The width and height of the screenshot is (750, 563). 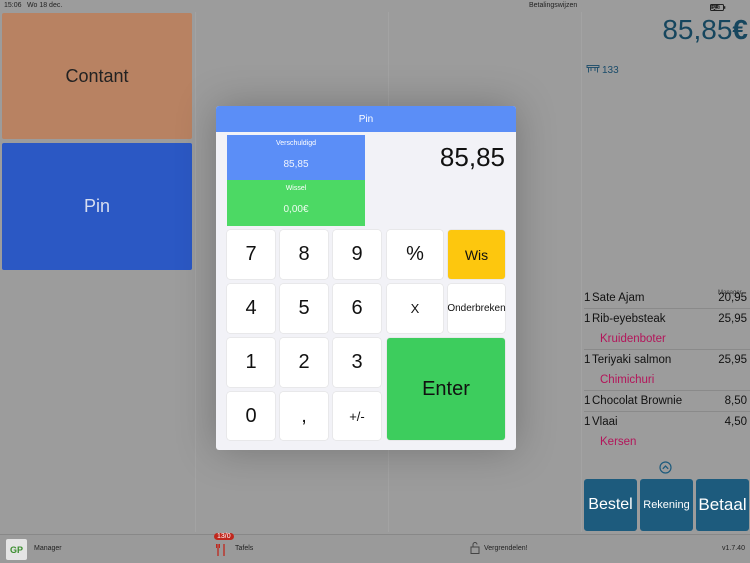 I want to click on key-multiply: X, so click(x=415, y=308).